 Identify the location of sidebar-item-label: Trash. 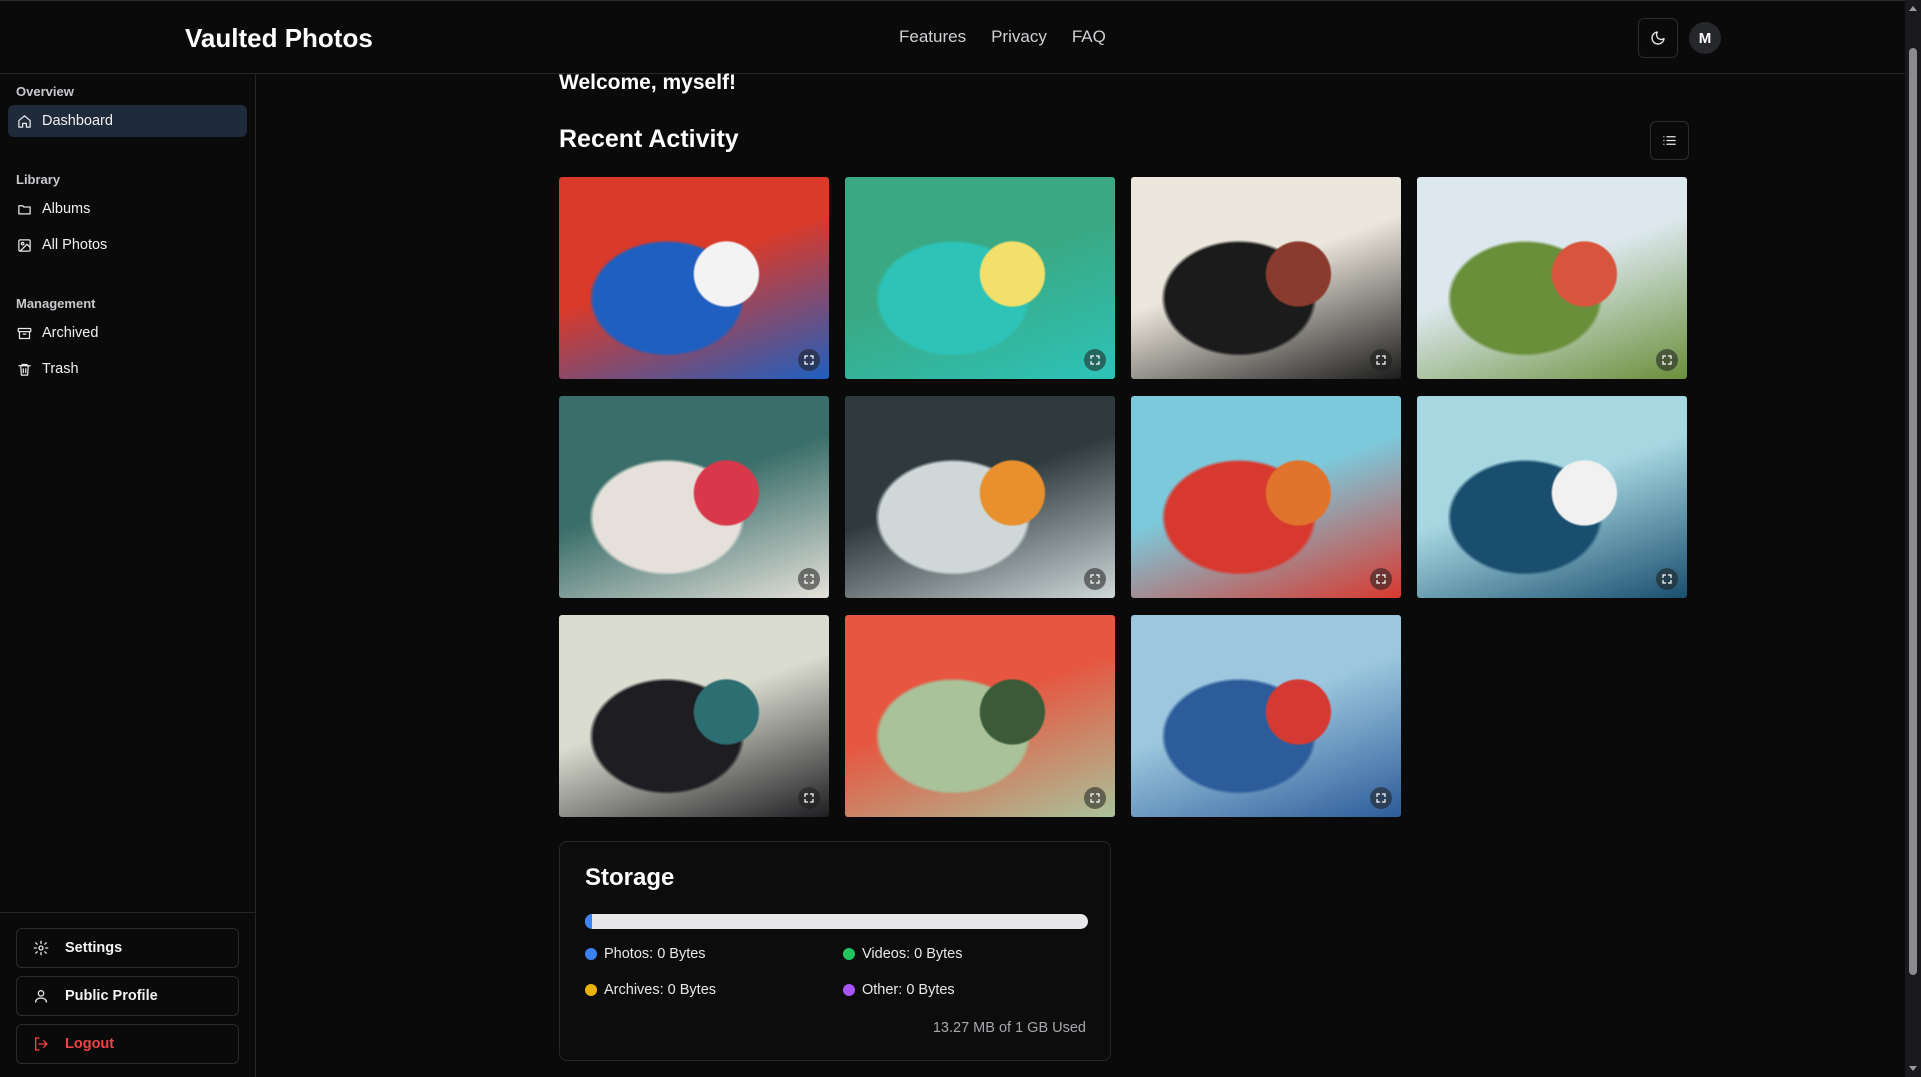
(60, 369).